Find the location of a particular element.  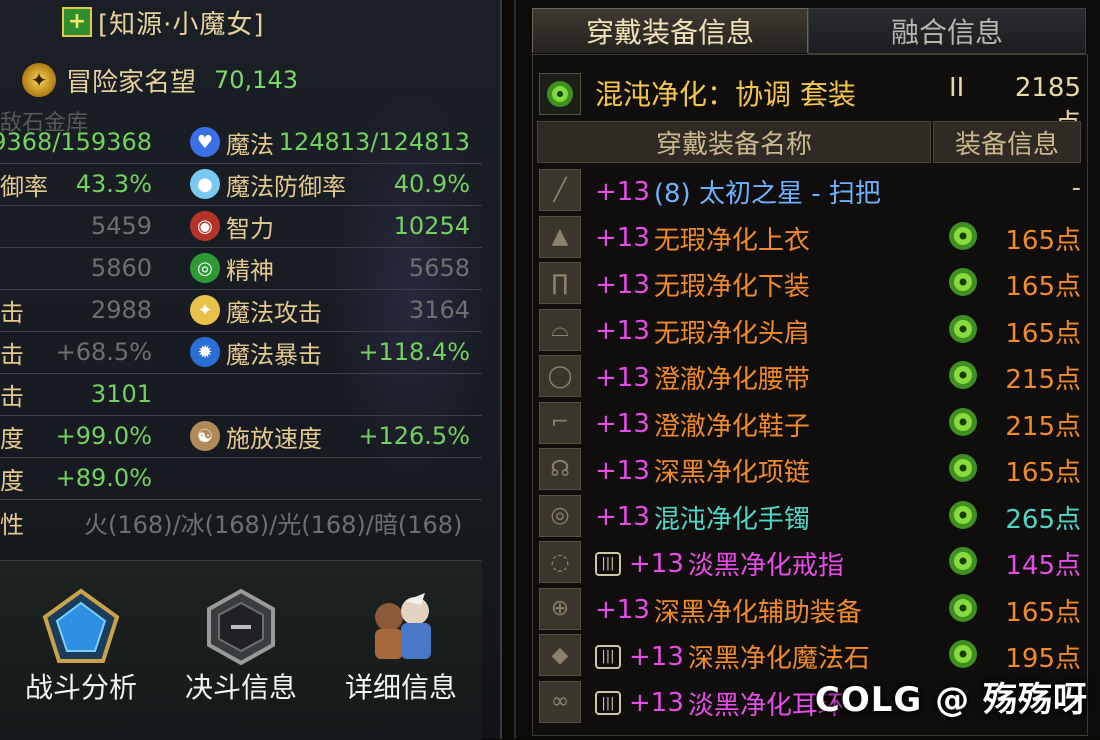

fame-value: 70,143 is located at coordinates (256, 80).